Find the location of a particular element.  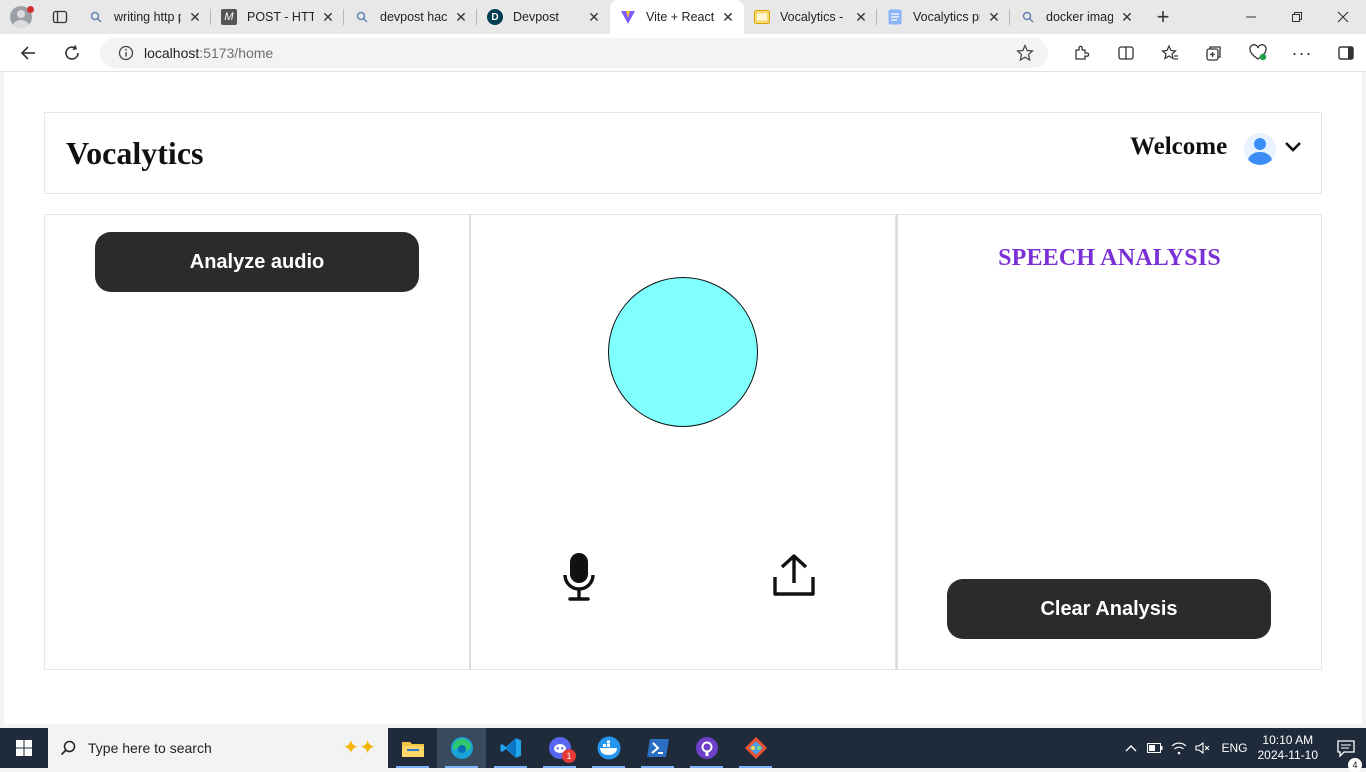

tab-vocalytics-docs: Vocalytics pre ✕ is located at coordinates (943, 17).